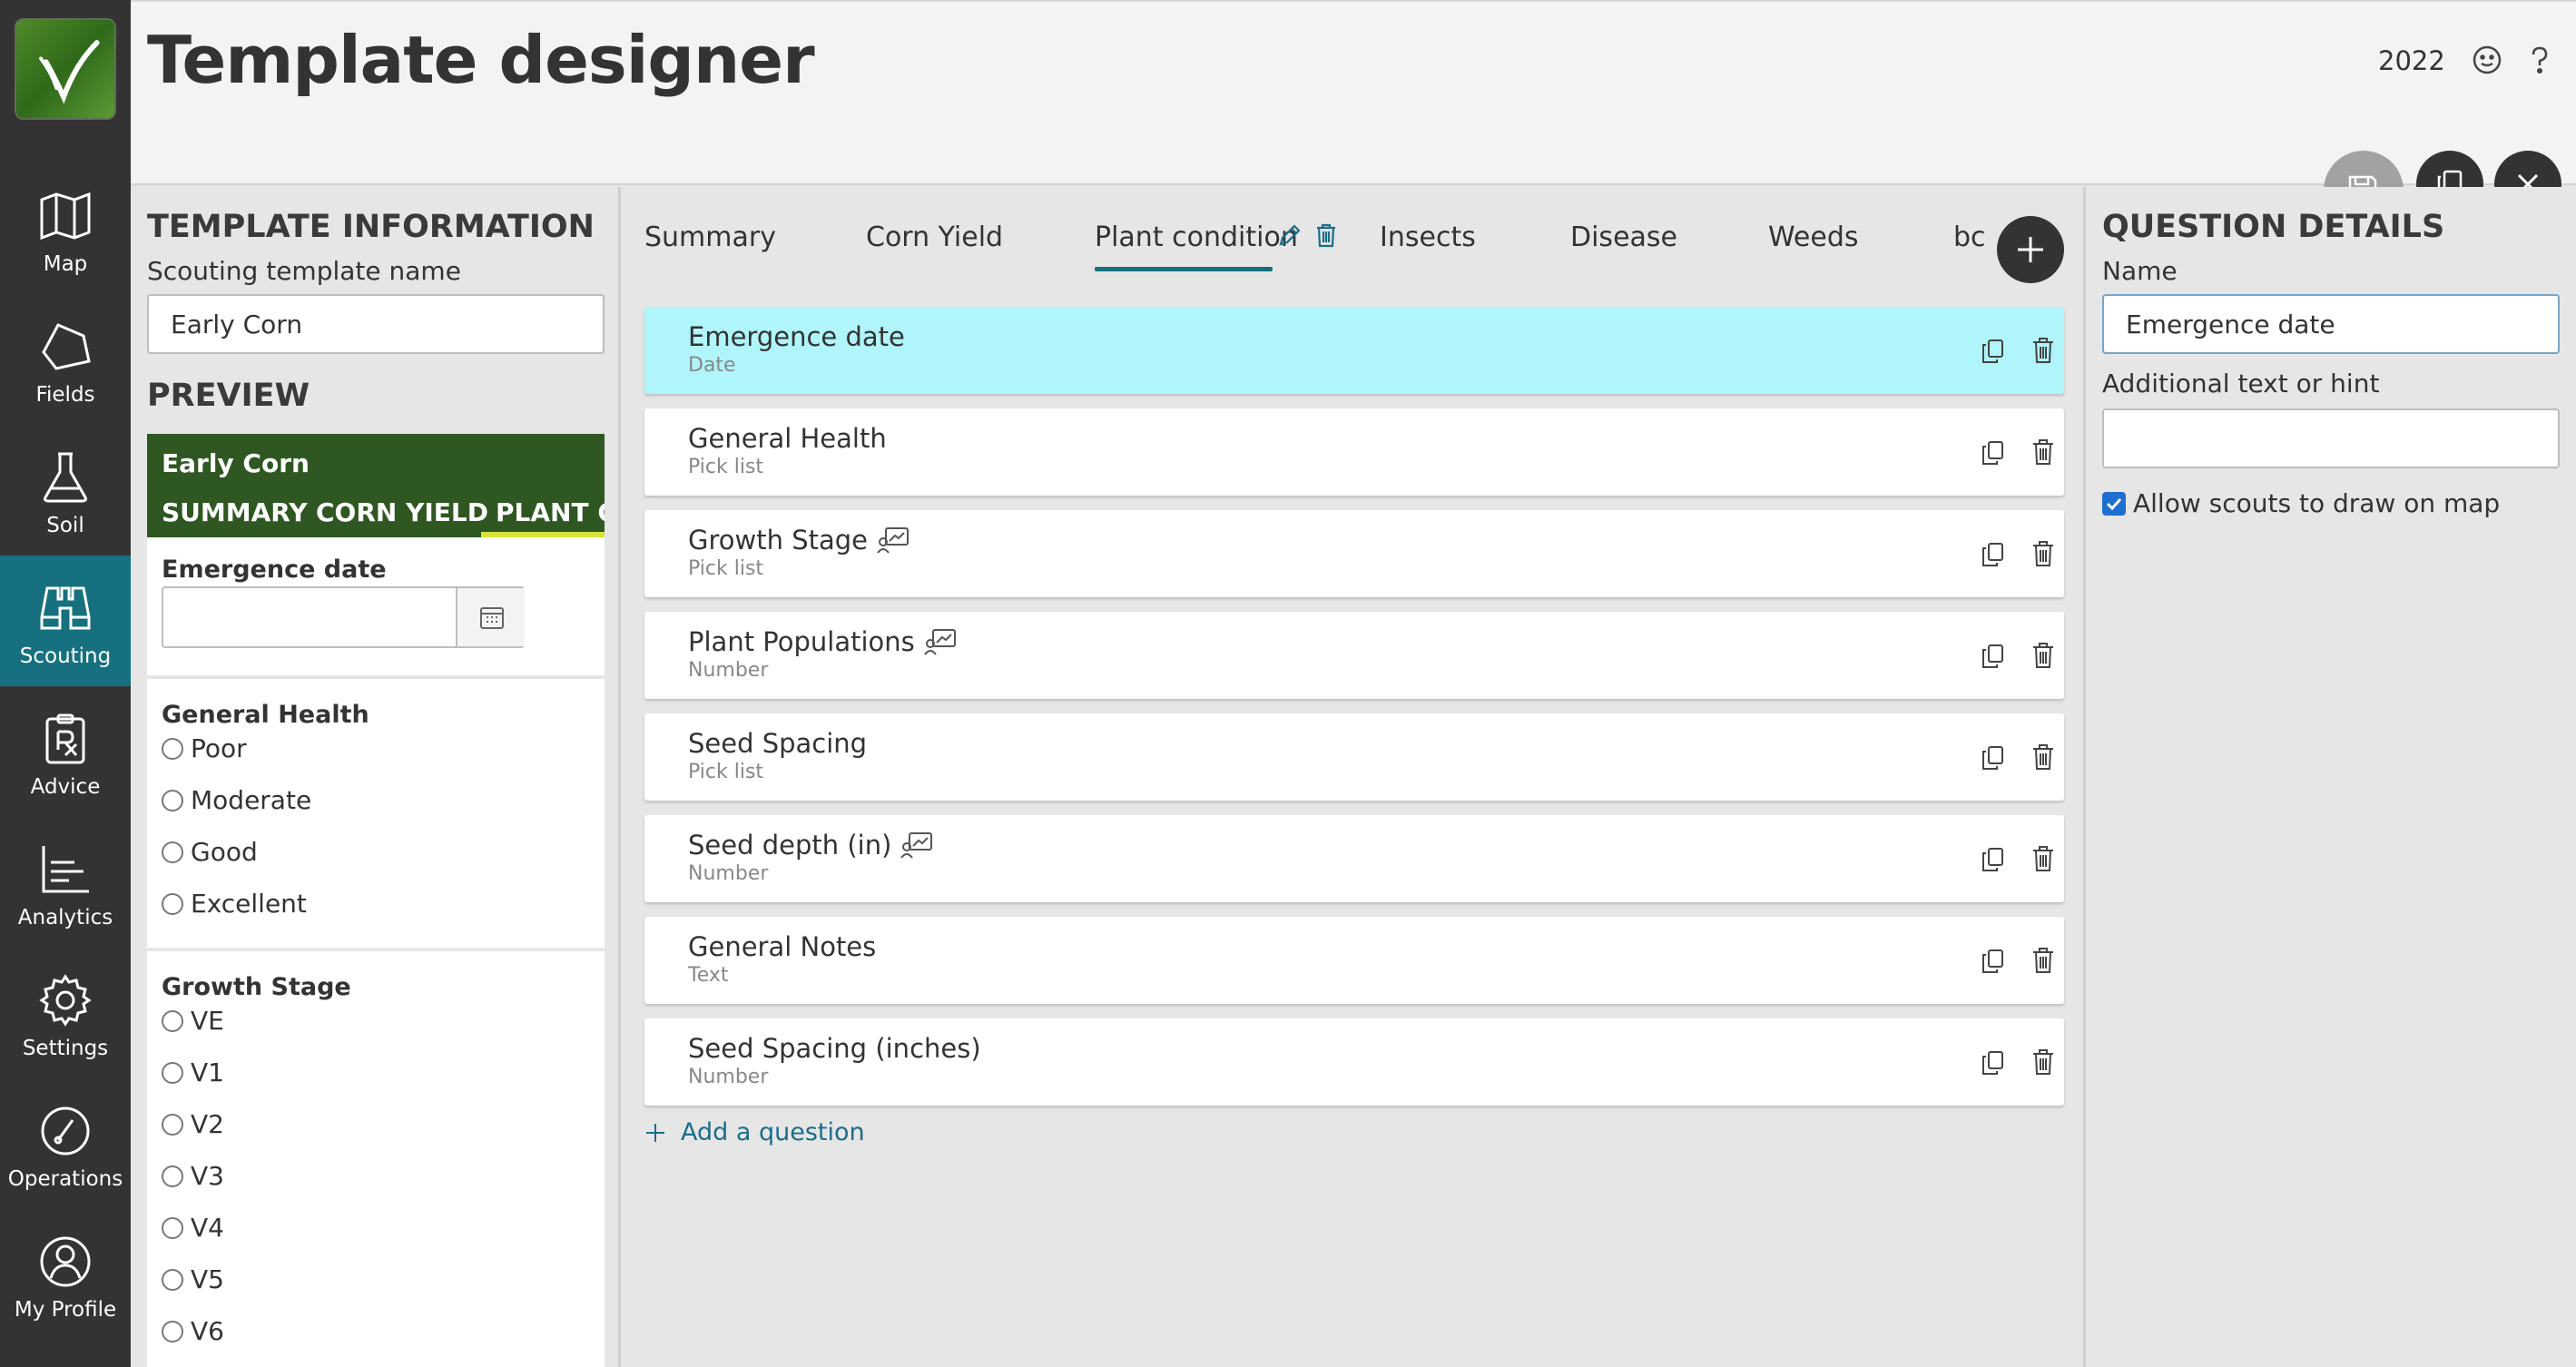 The image size is (2576, 1367). What do you see at coordinates (65, 216) in the screenshot?
I see `map-icon` at bounding box center [65, 216].